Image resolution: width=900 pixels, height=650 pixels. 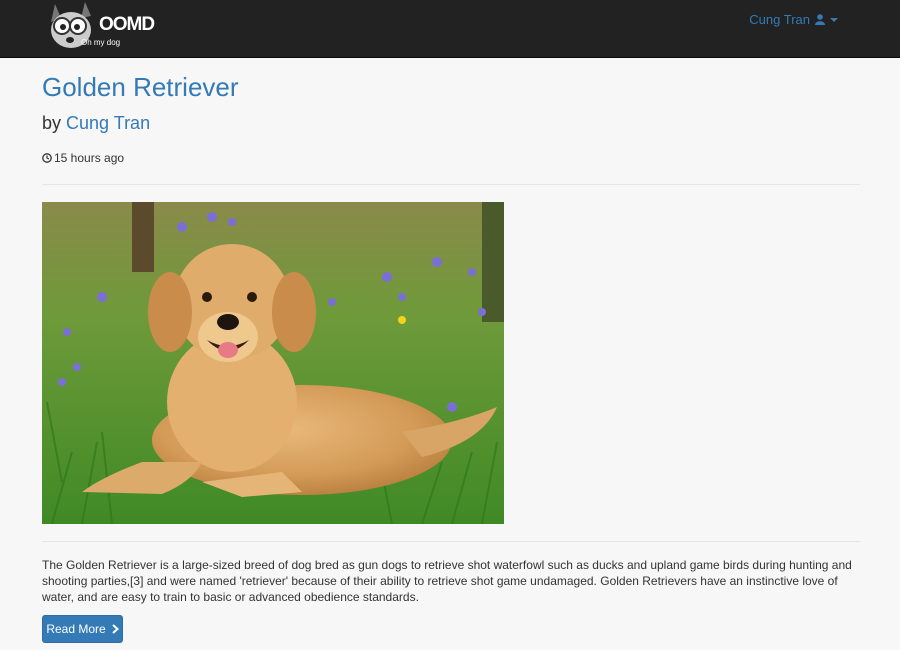 I want to click on caret-down-icon, so click(x=834, y=19).